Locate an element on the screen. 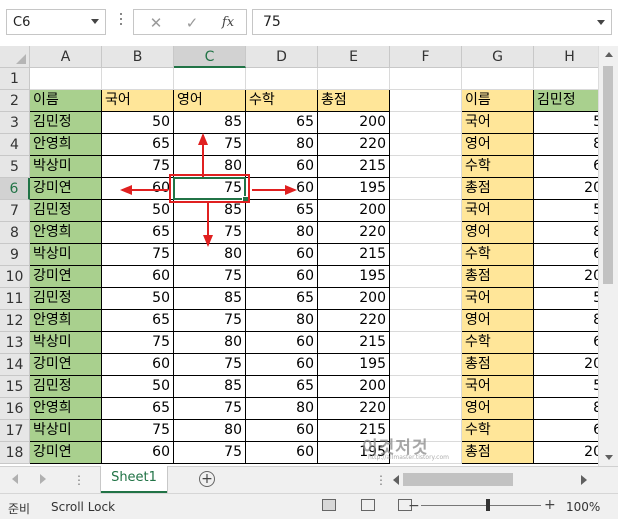  status-bar: 준비 Scroll Lock − + 100% is located at coordinates (309, 506).